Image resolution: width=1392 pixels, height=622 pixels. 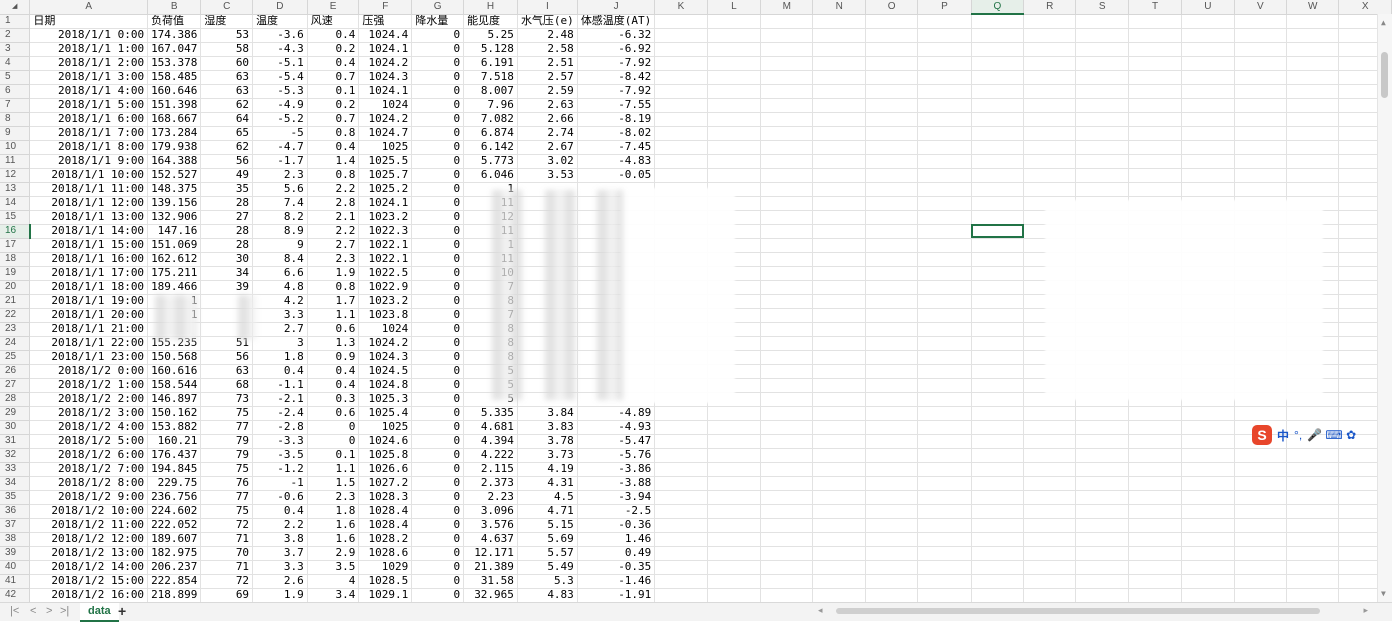 I want to click on cell-F20: 1022.9, so click(x=385, y=287).